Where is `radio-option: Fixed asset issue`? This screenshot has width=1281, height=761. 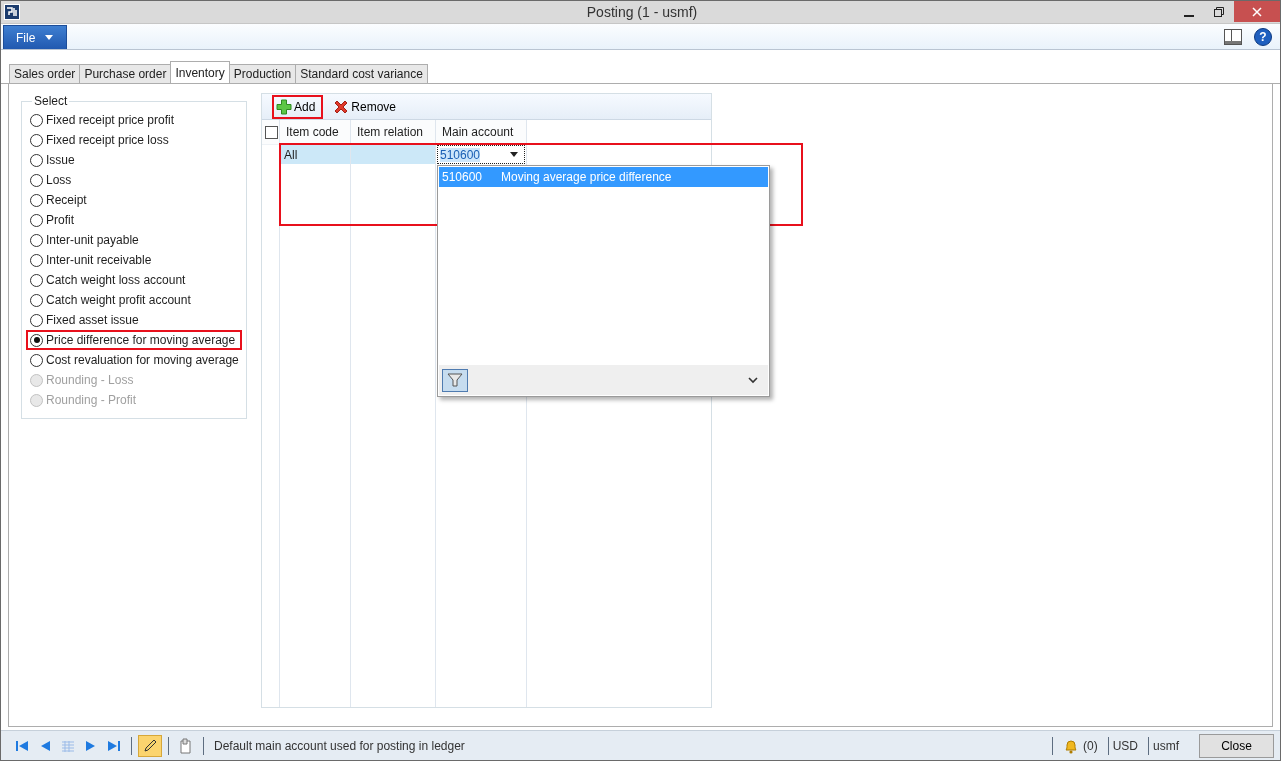 radio-option: Fixed asset issue is located at coordinates (134, 320).